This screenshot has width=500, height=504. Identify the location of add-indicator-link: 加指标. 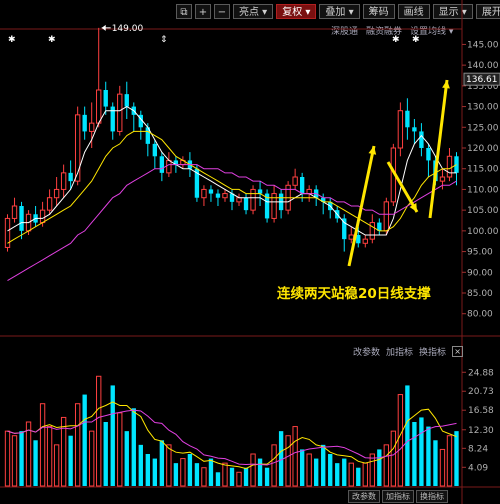
(399, 351).